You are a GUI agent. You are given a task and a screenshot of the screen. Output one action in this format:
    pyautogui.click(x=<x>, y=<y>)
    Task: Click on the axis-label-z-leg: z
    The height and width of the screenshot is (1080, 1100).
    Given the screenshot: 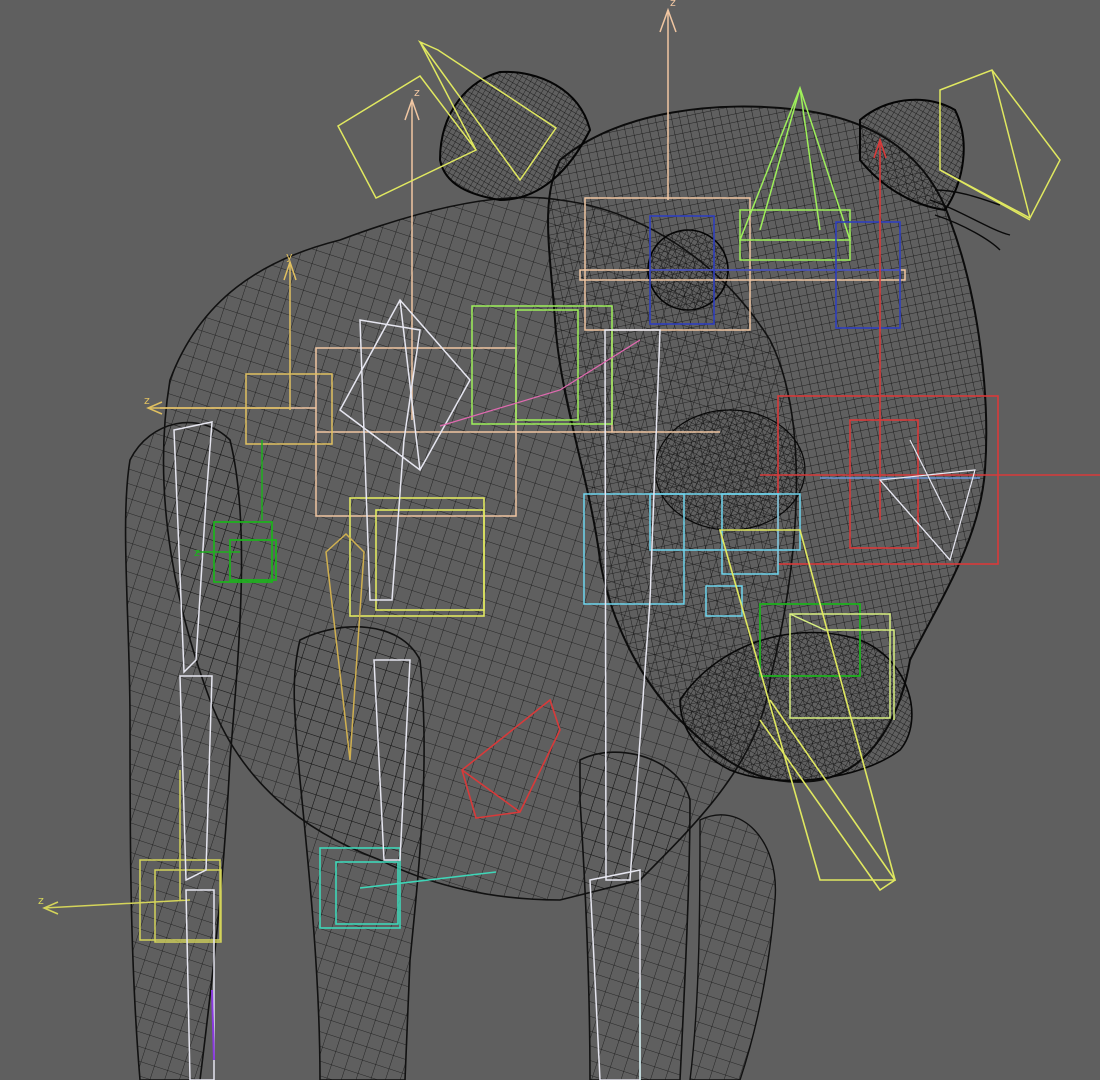 What is the action you would take?
    pyautogui.click(x=41, y=900)
    